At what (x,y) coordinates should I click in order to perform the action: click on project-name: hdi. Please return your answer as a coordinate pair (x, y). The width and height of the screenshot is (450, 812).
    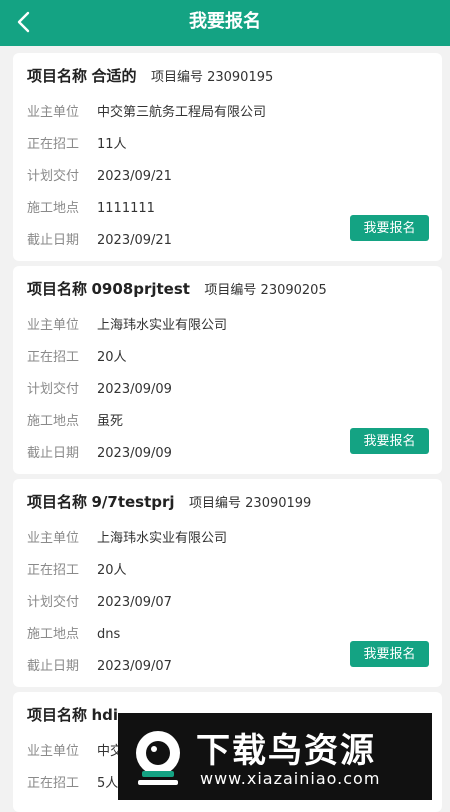
    Looking at the image, I should click on (105, 715).